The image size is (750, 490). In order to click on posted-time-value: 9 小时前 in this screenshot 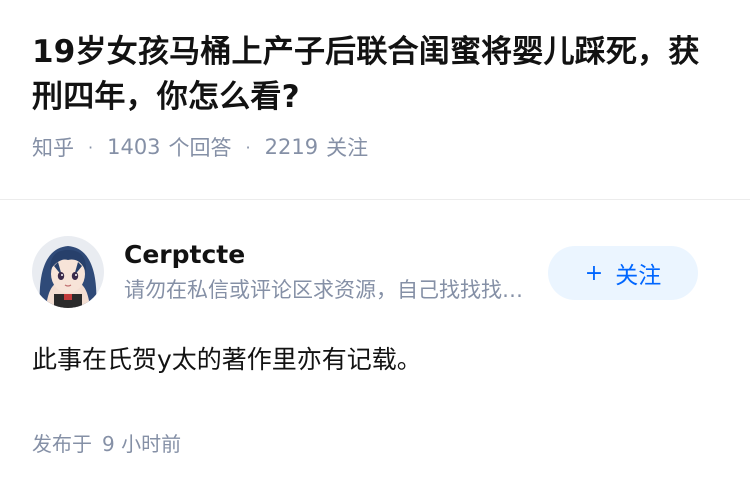, I will do `click(142, 444)`.